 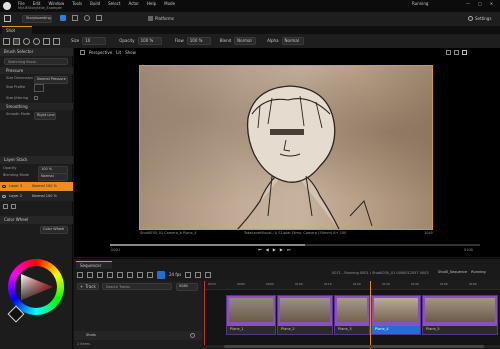 I want to click on timeline-scrollbar, so click(x=352, y=346).